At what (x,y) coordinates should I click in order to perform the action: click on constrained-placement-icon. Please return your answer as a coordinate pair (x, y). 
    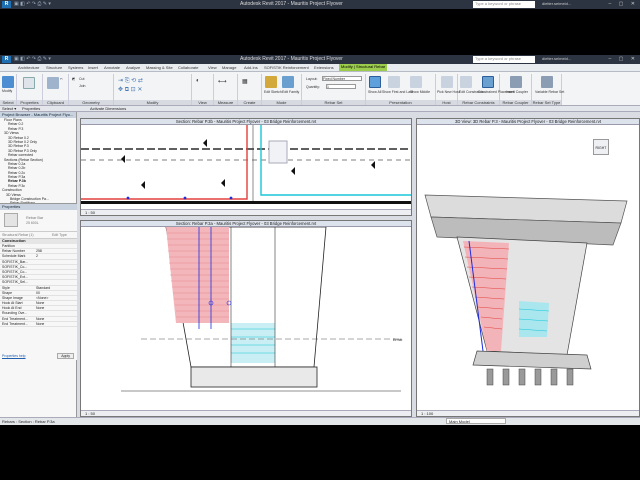
    Looking at the image, I should click on (488, 82).